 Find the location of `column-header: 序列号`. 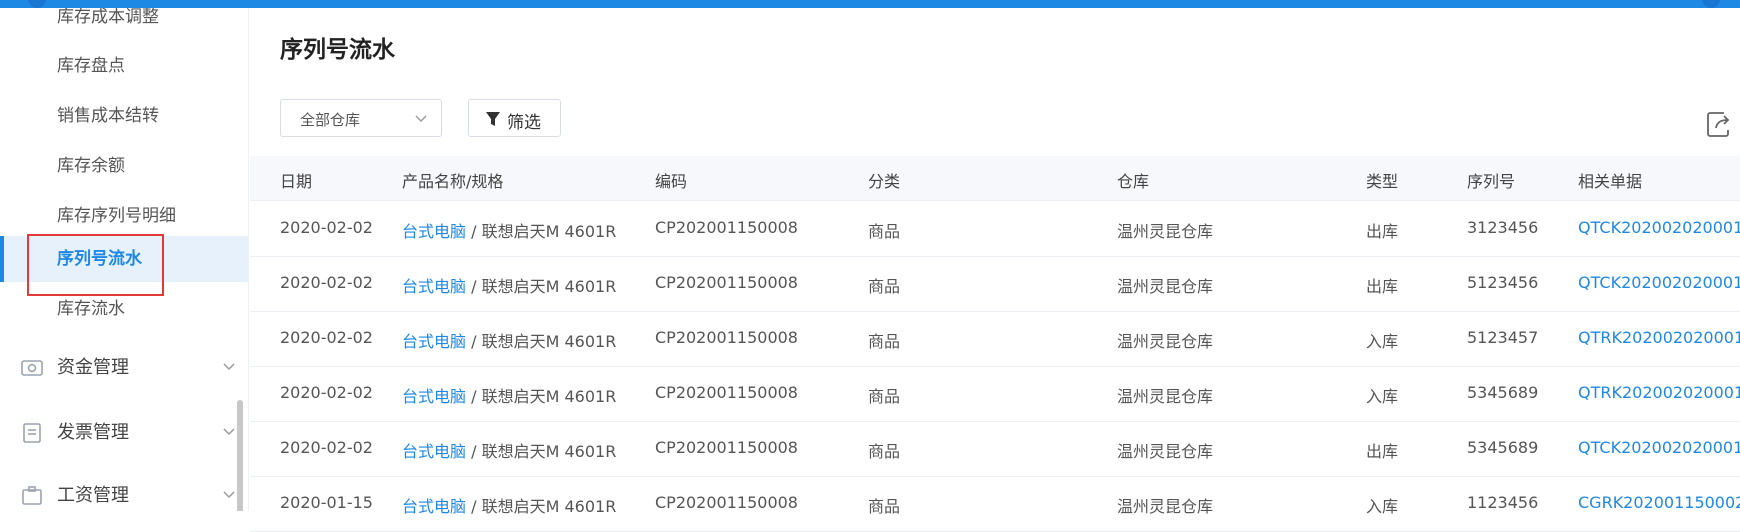

column-header: 序列号 is located at coordinates (1491, 181).